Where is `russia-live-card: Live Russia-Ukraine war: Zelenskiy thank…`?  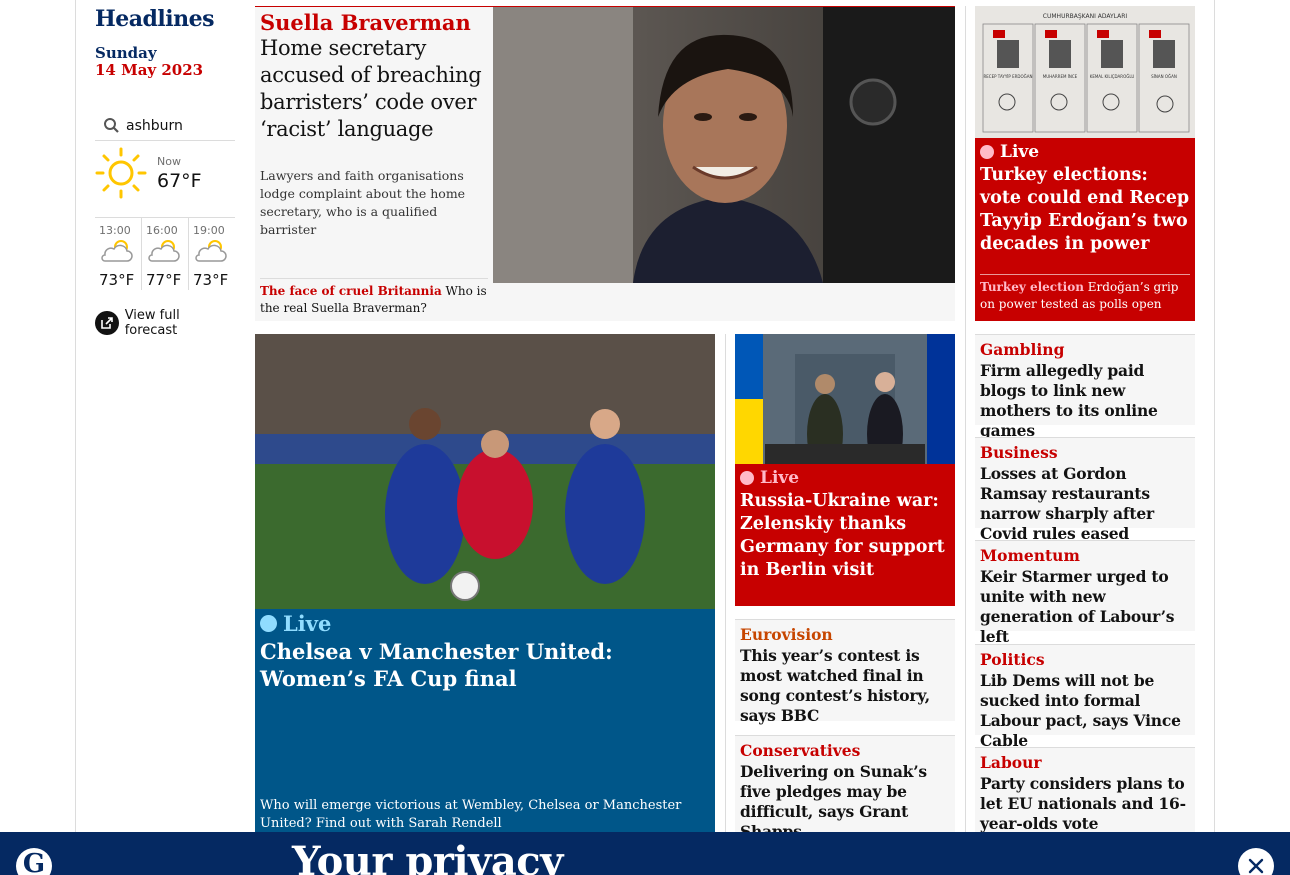 russia-live-card: Live Russia-Ukraine war: Zelenskiy thank… is located at coordinates (845, 470).